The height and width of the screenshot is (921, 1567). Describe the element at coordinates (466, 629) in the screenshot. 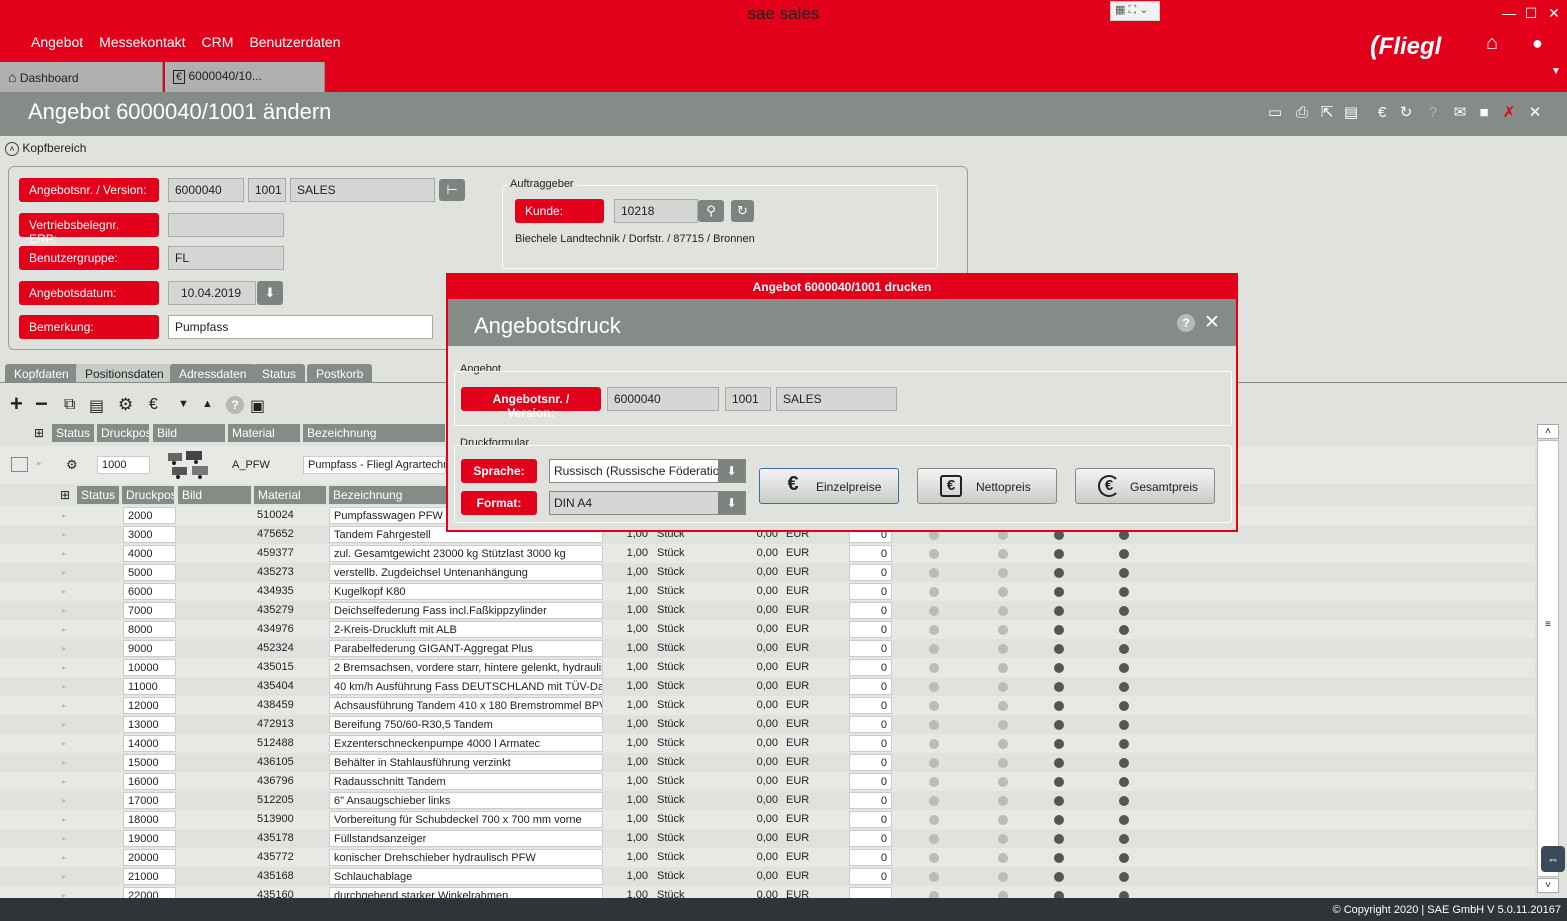

I see `bezeichnung-cell: 2-Kreis-Druckluft mit ALB` at that location.